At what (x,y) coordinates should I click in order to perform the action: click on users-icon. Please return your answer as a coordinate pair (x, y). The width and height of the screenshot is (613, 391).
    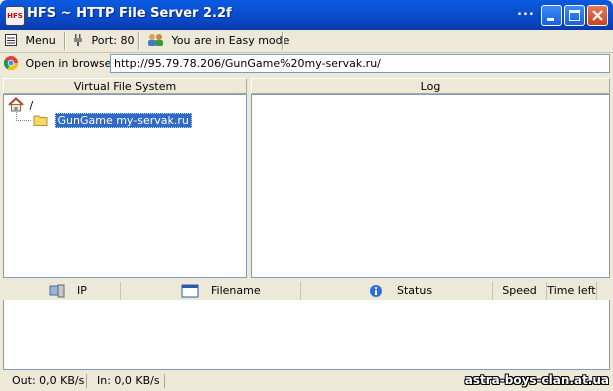
    Looking at the image, I should click on (155, 40).